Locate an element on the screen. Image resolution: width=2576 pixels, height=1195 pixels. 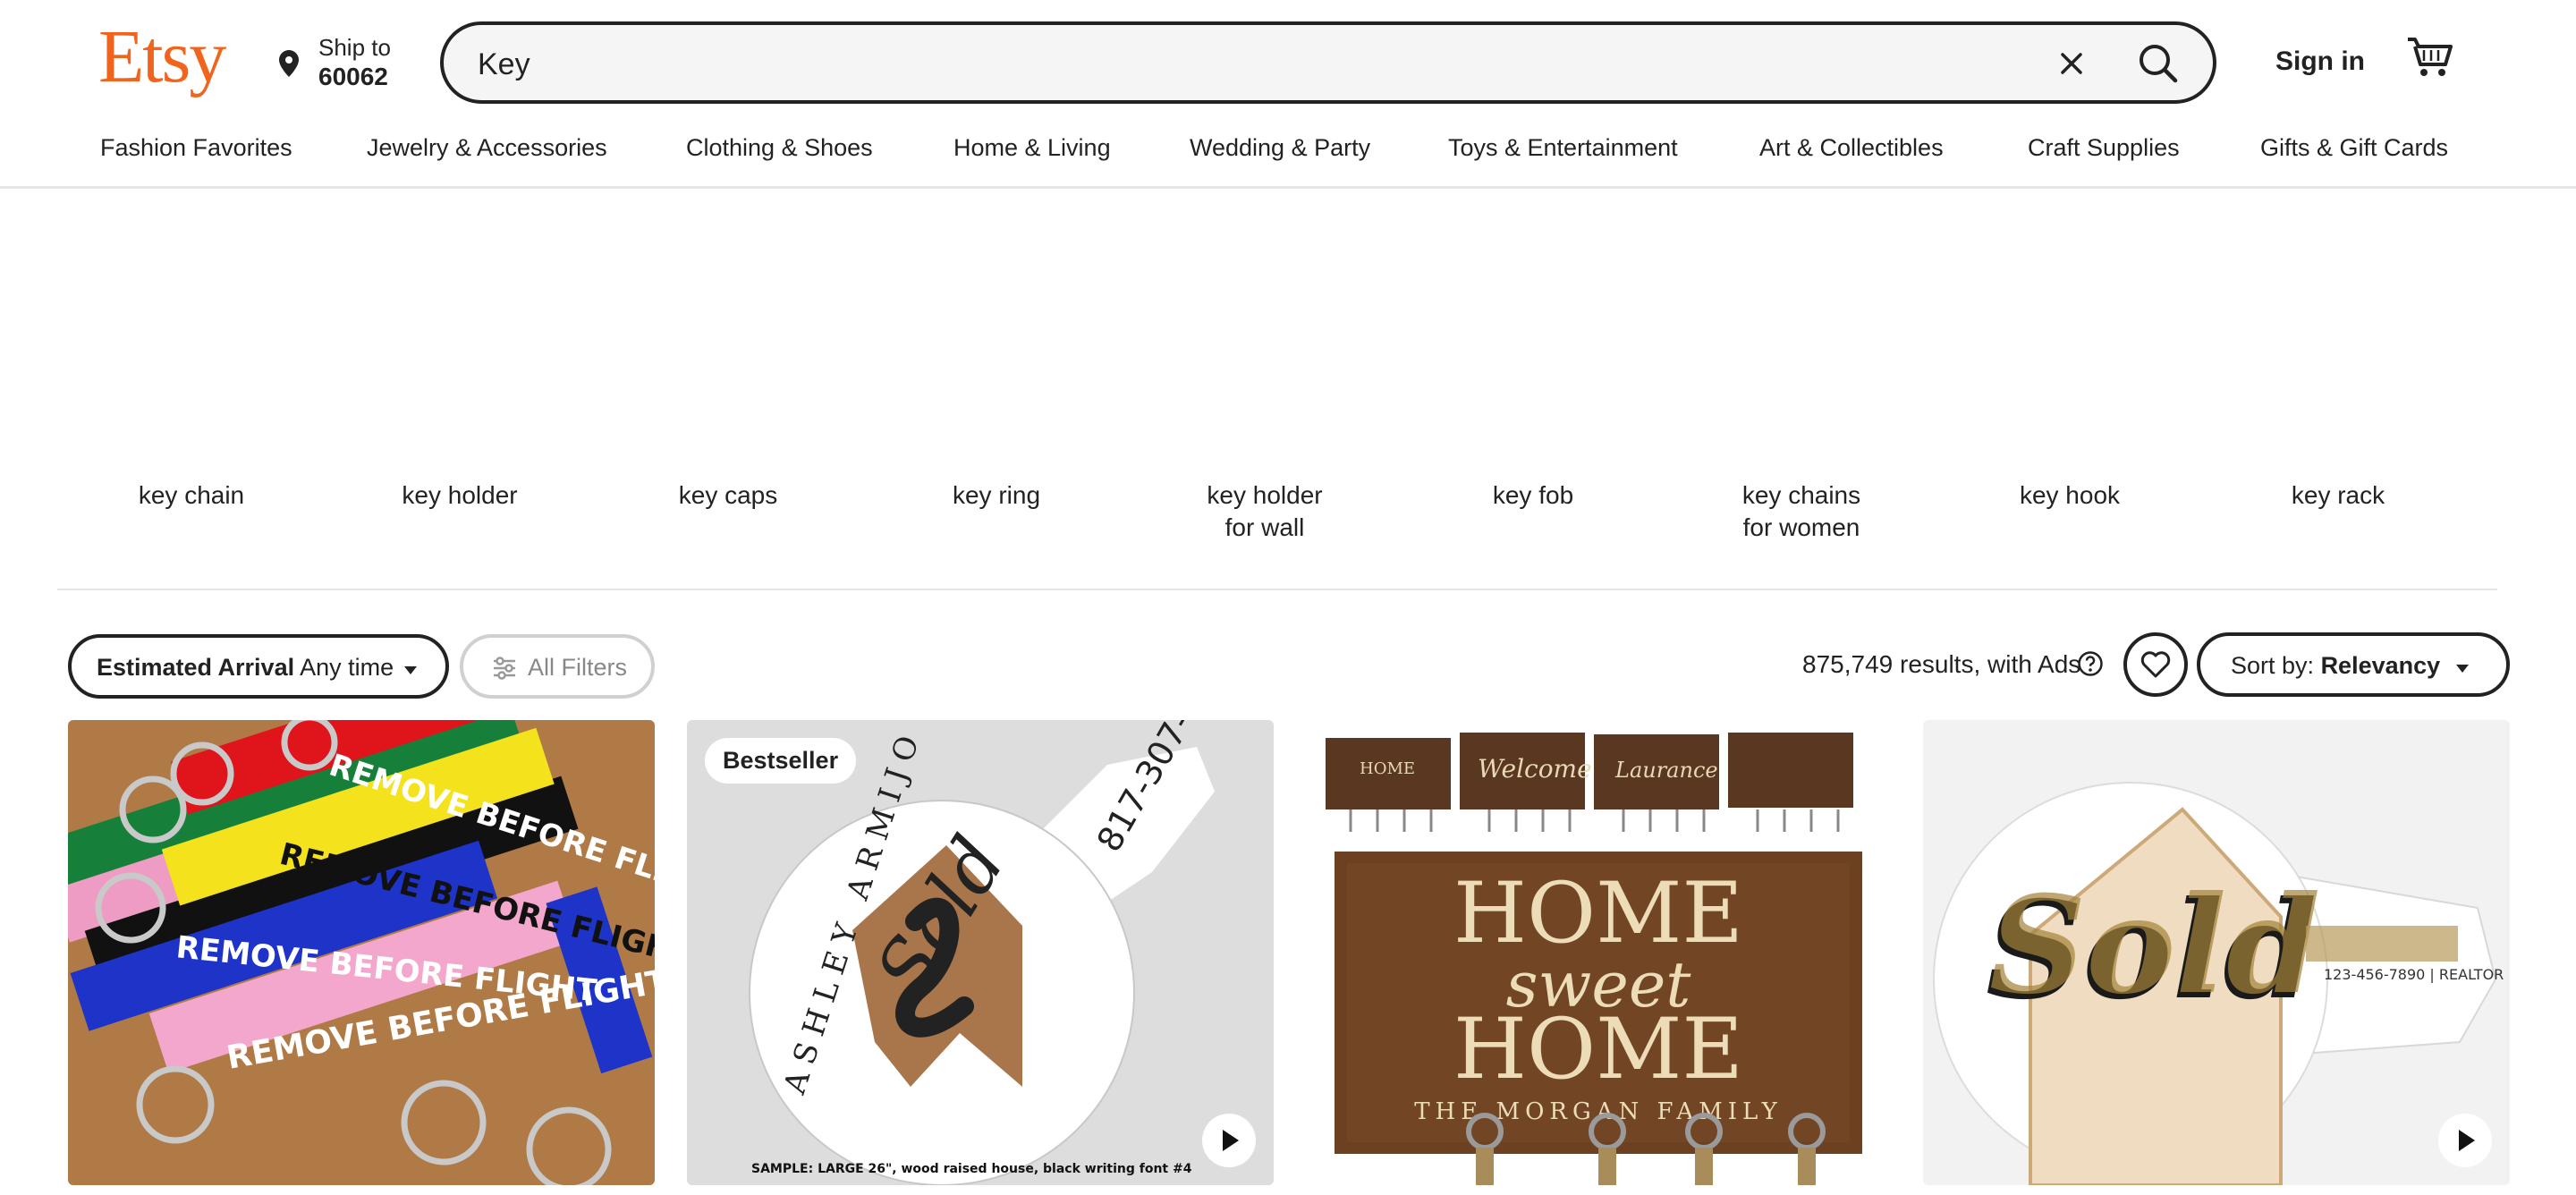
category-craft-supplies: Craft Supplies is located at coordinates (2104, 148).